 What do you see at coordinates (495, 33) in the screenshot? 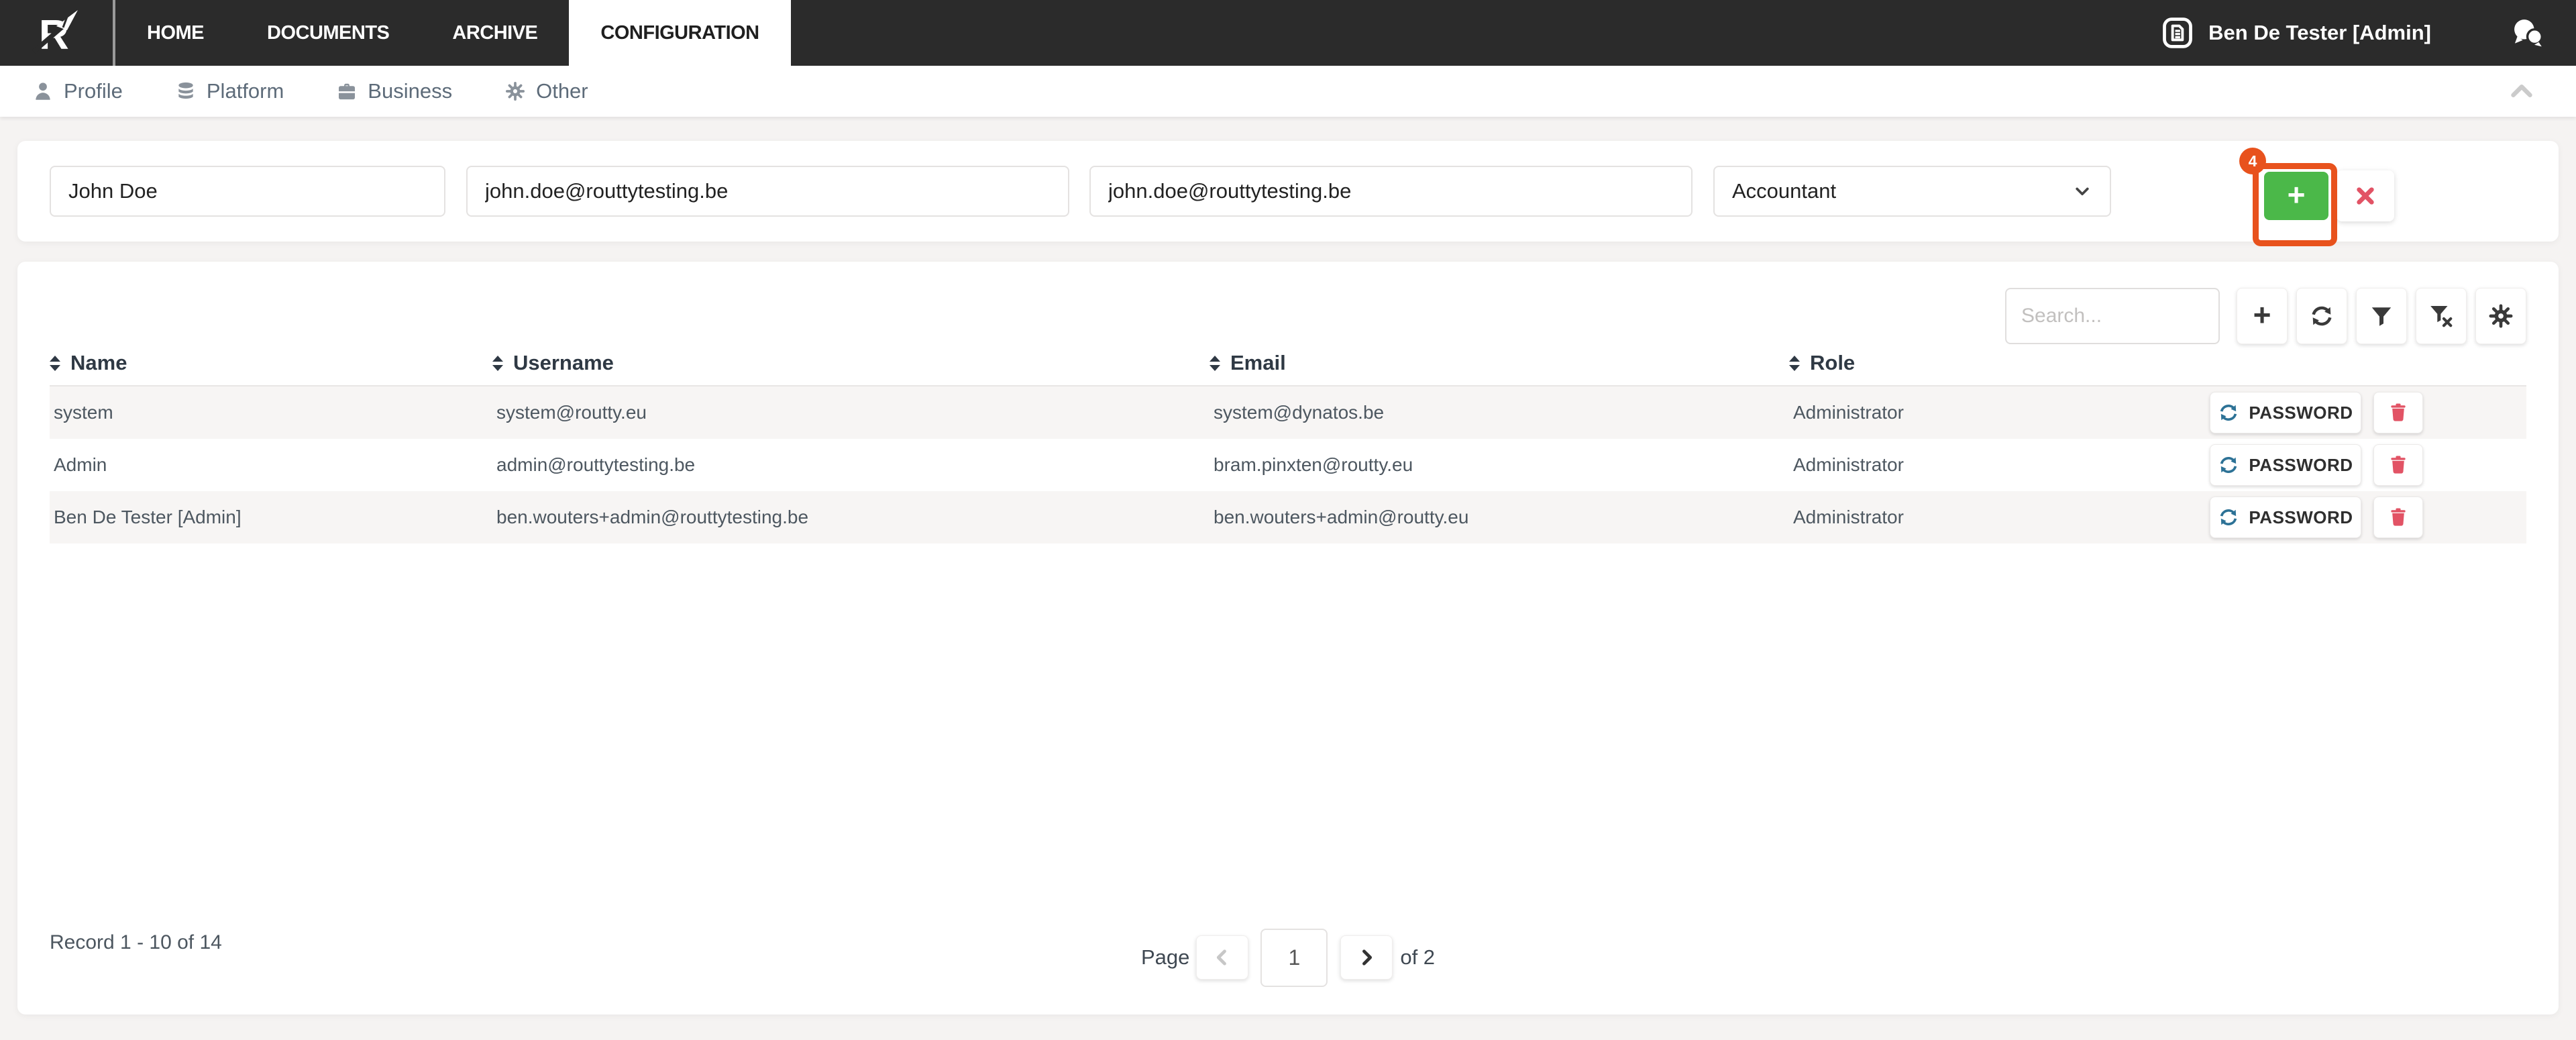
I see `tab-archive: ARCHIVE` at bounding box center [495, 33].